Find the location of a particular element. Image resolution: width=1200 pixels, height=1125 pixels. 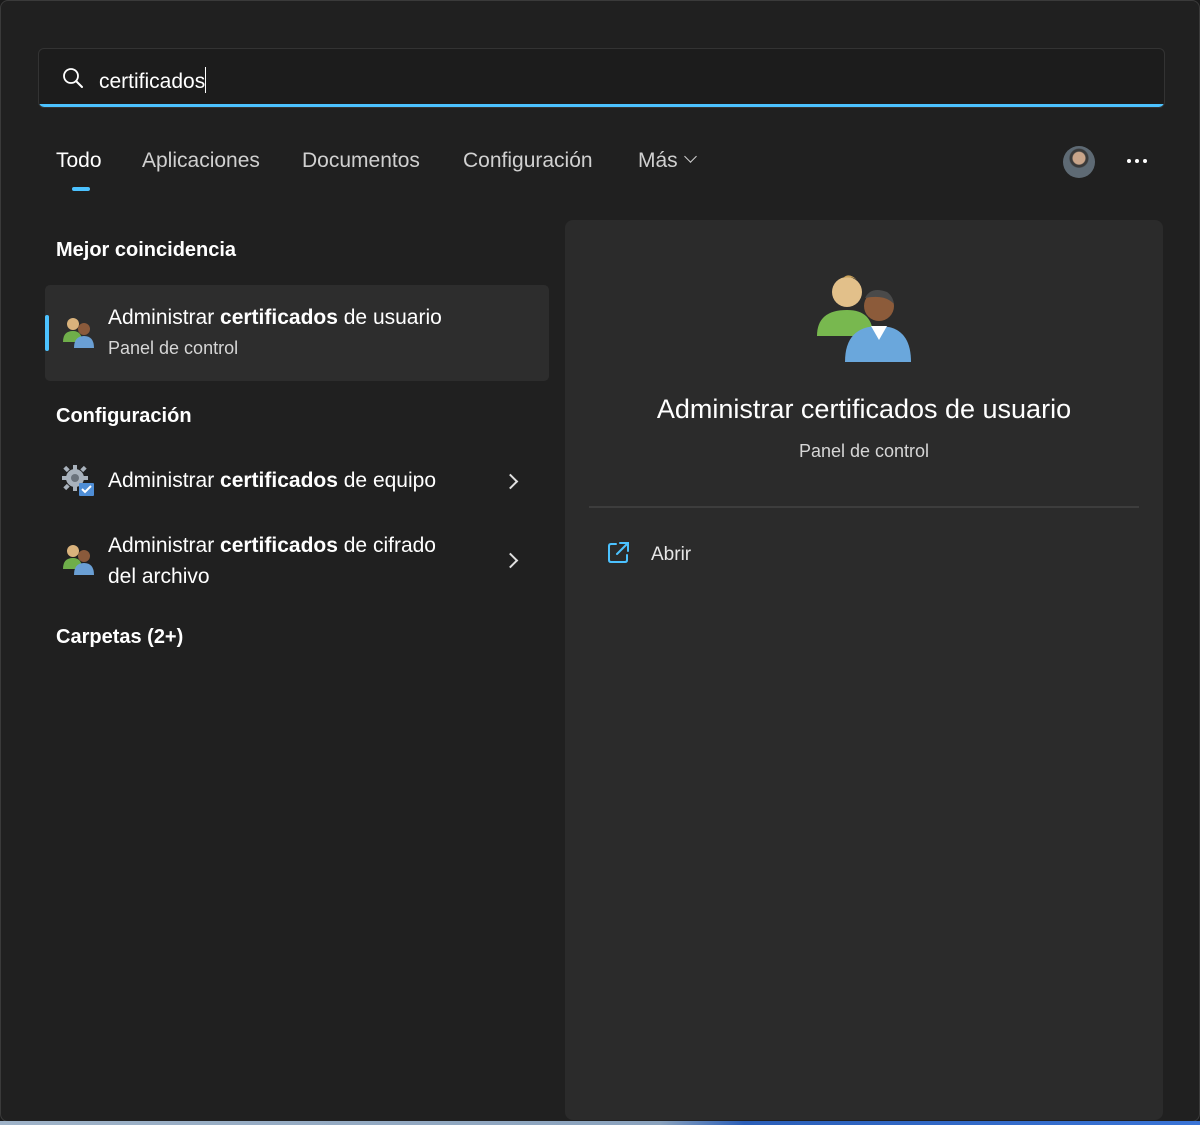

user-avatar is located at coordinates (1079, 162).